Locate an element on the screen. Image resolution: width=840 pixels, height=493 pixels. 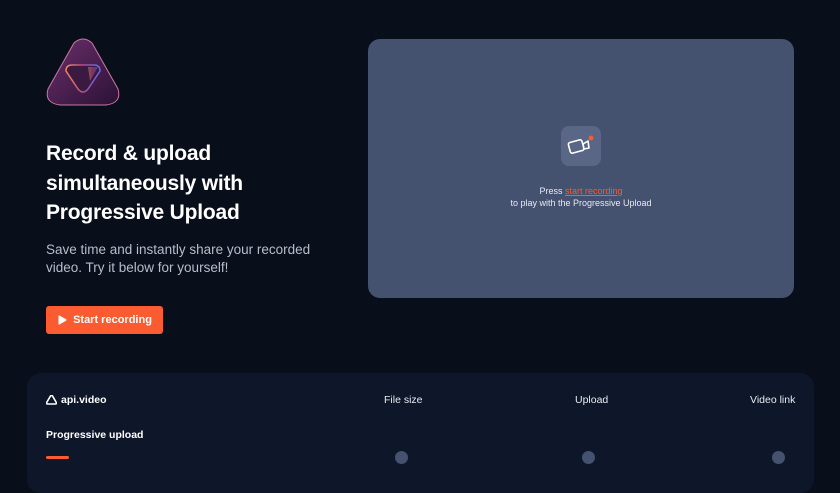
column-header-file-size: File size is located at coordinates (403, 400).